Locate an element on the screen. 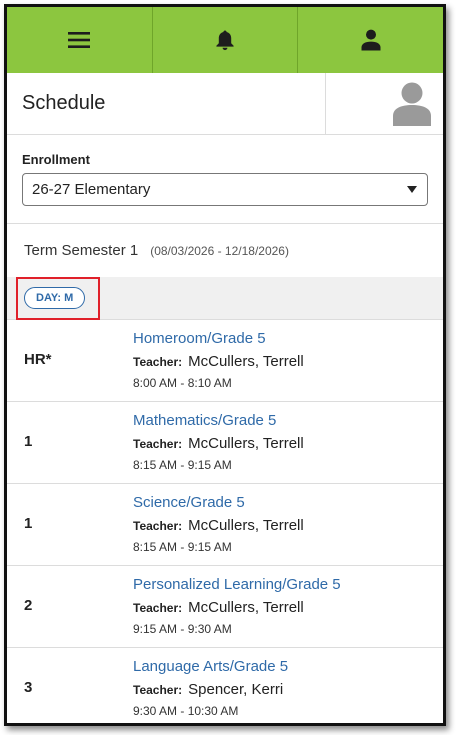  profile-button is located at coordinates (370, 40).